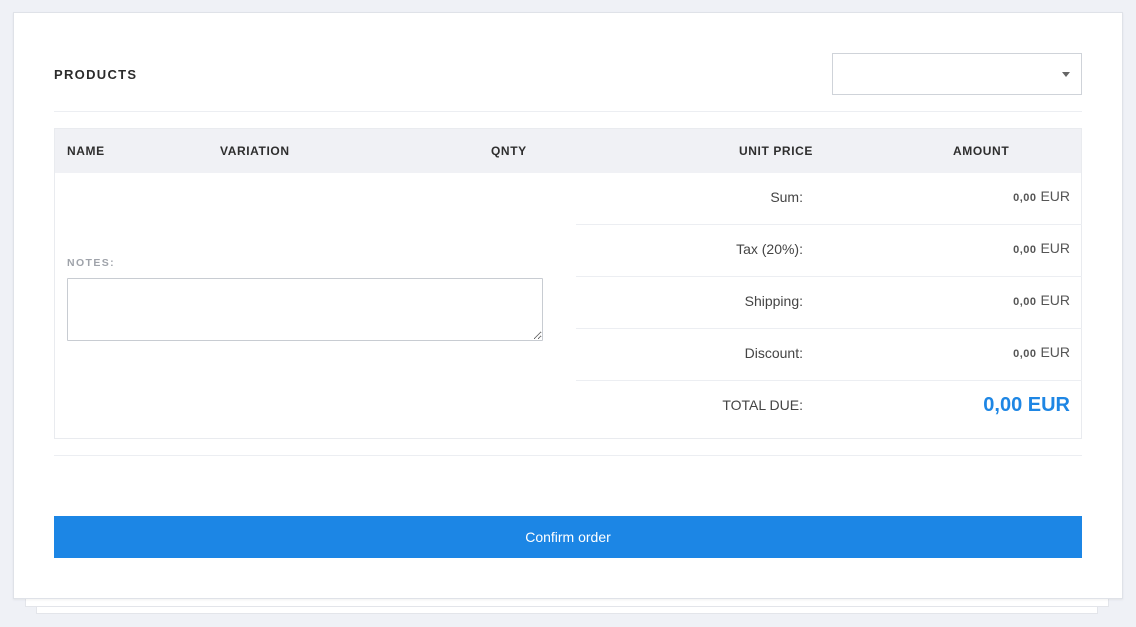 The width and height of the screenshot is (1136, 627). I want to click on sum-label: Sum:, so click(786, 197).